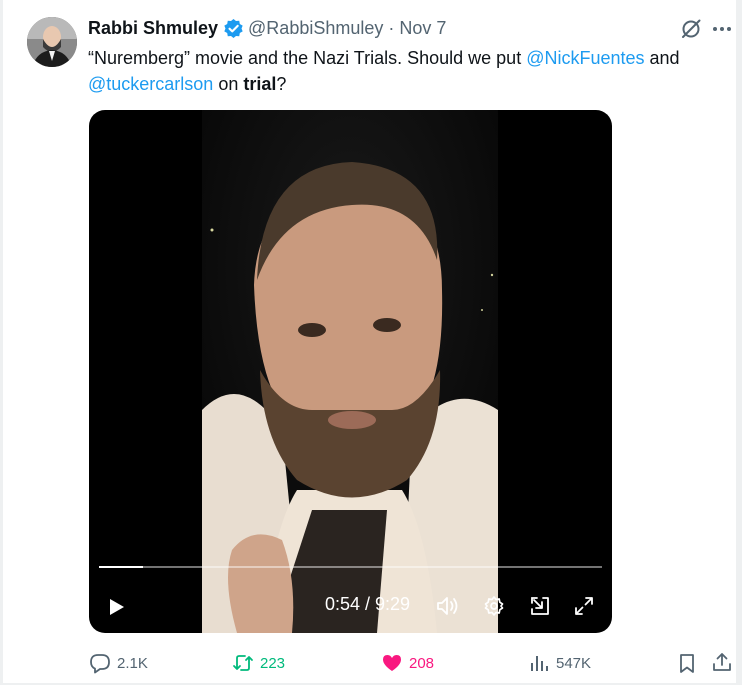 The image size is (742, 685). I want to click on fullscreen-button, so click(584, 606).